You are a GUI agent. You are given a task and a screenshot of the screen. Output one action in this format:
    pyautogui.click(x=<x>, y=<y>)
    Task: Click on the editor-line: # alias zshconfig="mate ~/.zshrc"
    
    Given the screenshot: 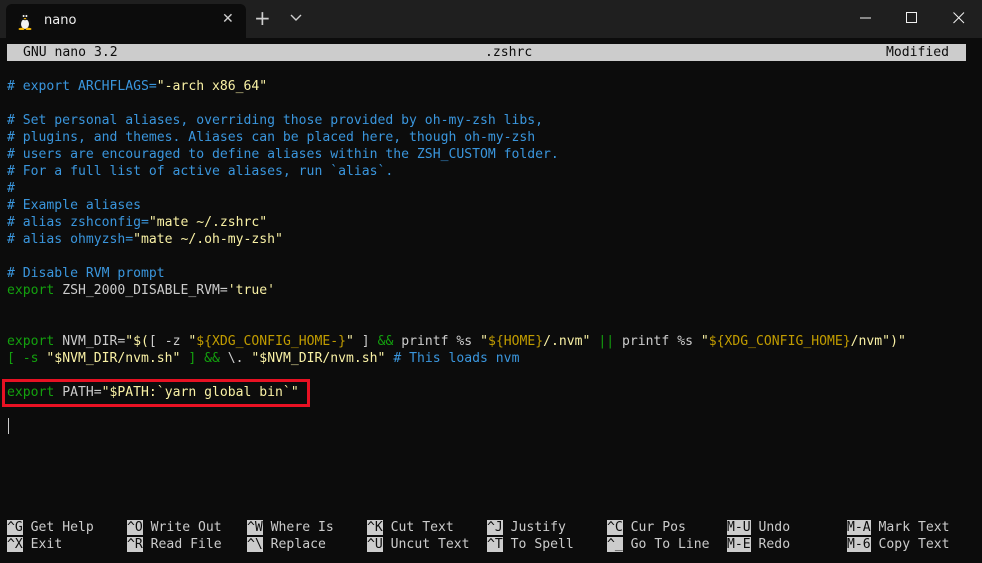 What is the action you would take?
    pyautogui.click(x=137, y=222)
    